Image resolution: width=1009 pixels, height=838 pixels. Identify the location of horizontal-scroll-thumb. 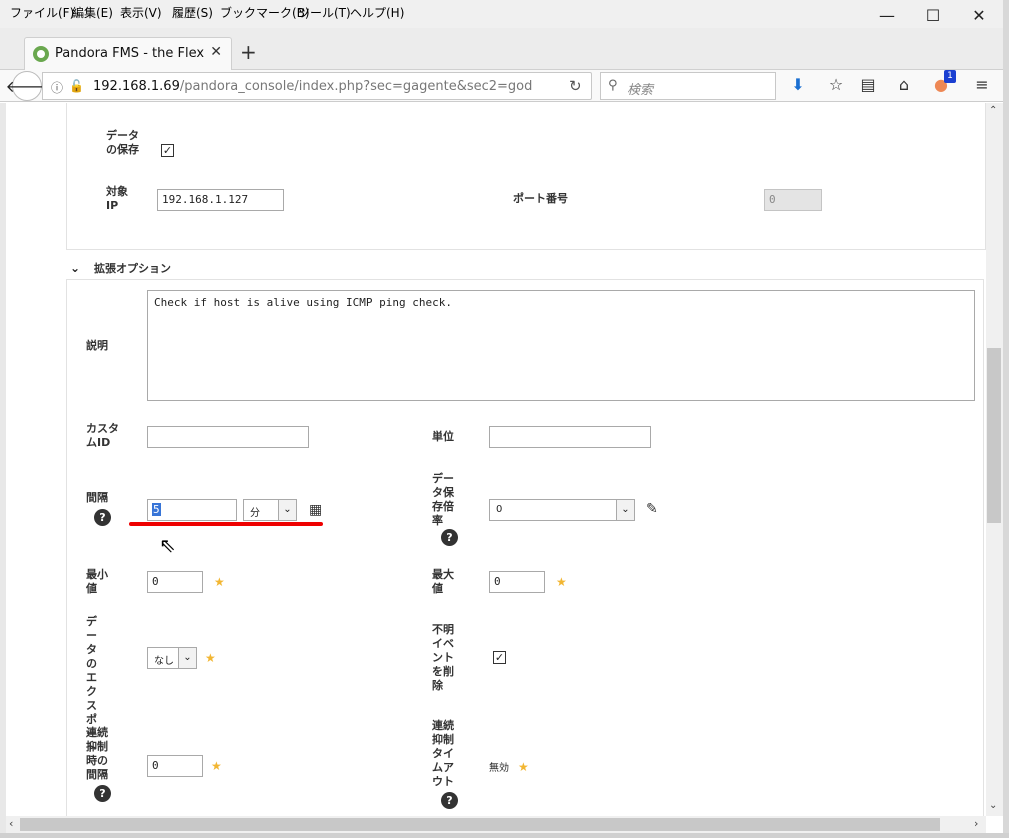
(480, 824).